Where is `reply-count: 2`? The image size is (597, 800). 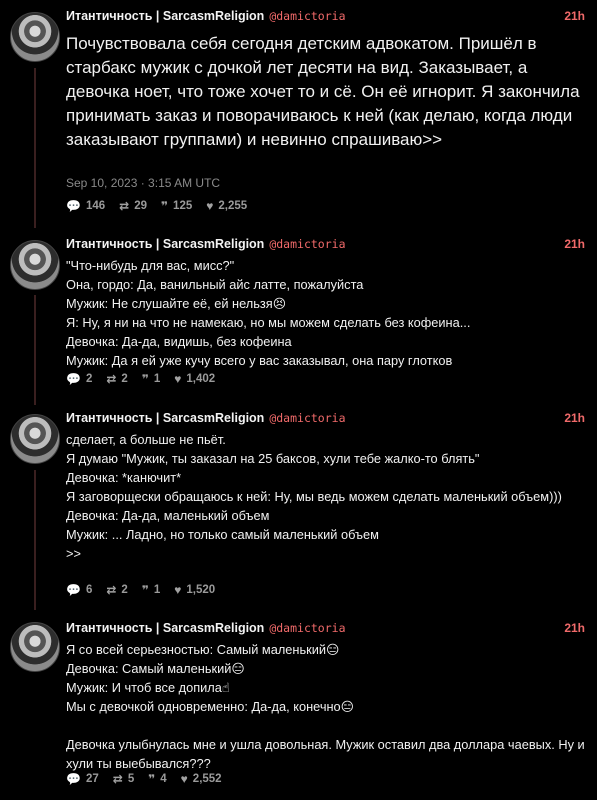 reply-count: 2 is located at coordinates (89, 379).